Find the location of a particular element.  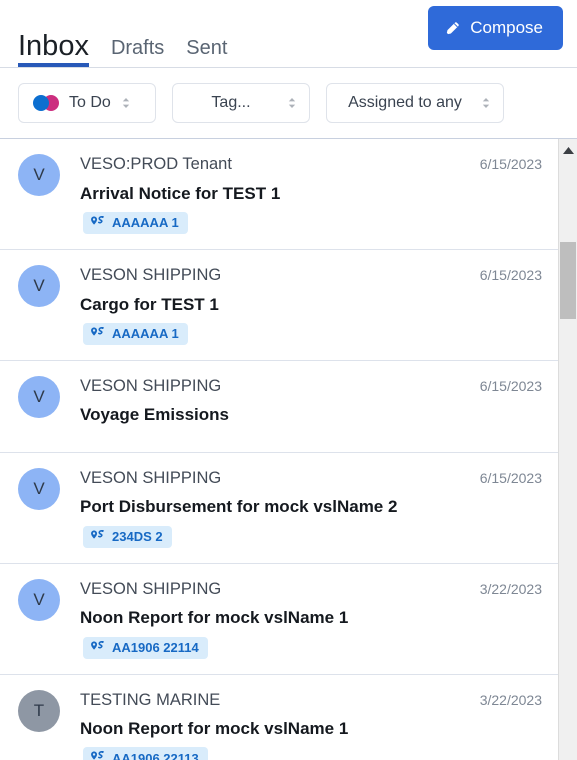

tab-inbox: Inbox is located at coordinates (53, 48).